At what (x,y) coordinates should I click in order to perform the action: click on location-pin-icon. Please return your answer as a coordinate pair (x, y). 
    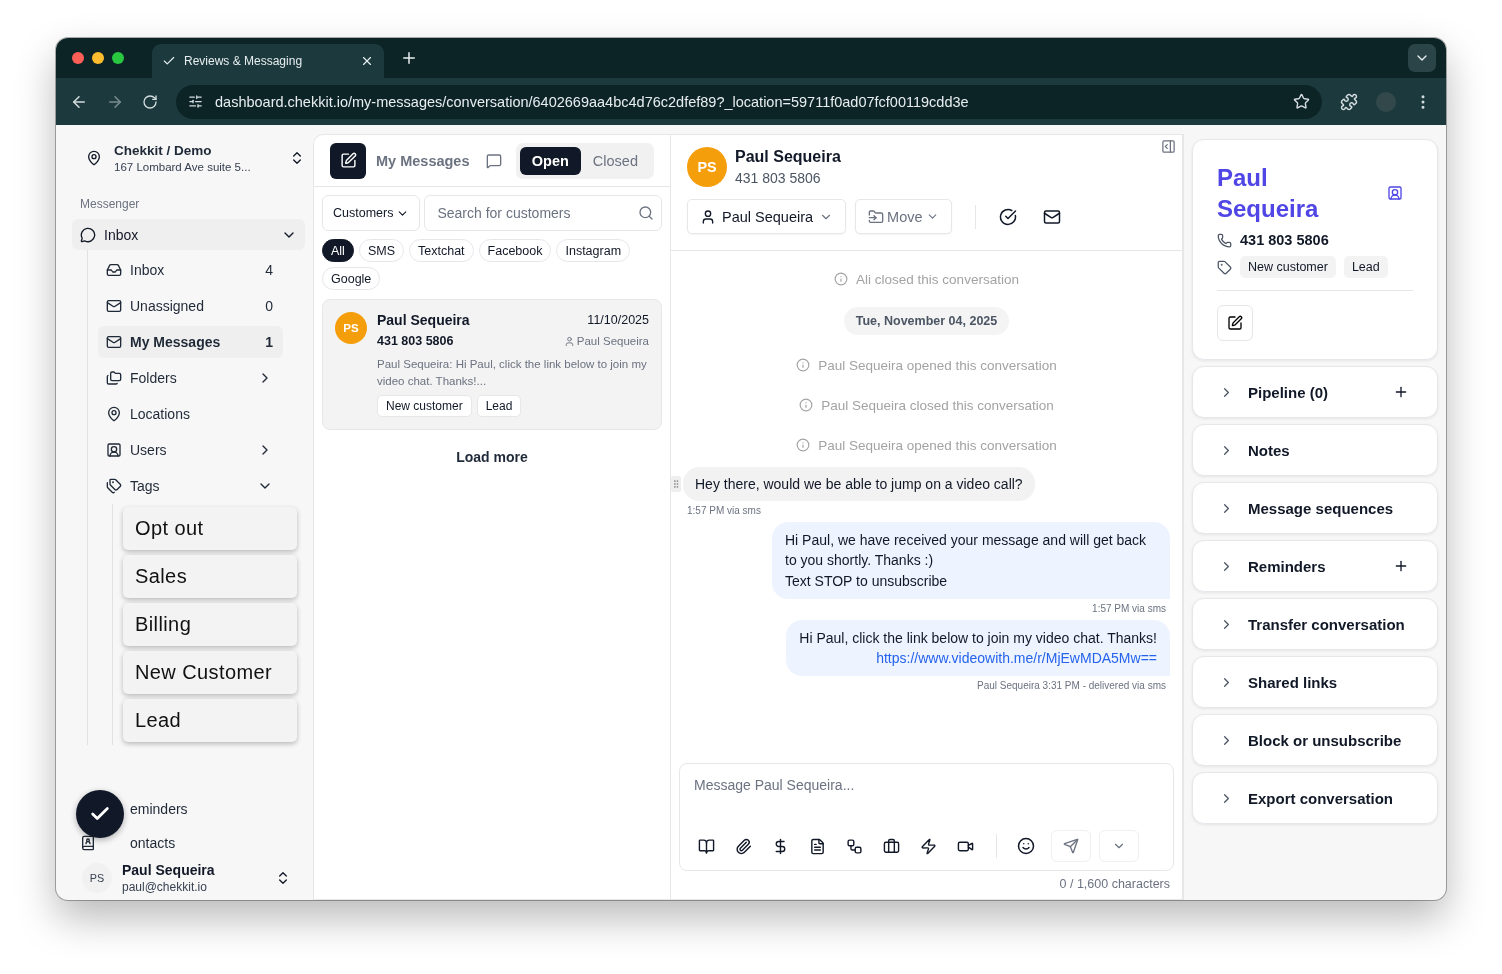
    Looking at the image, I should click on (114, 414).